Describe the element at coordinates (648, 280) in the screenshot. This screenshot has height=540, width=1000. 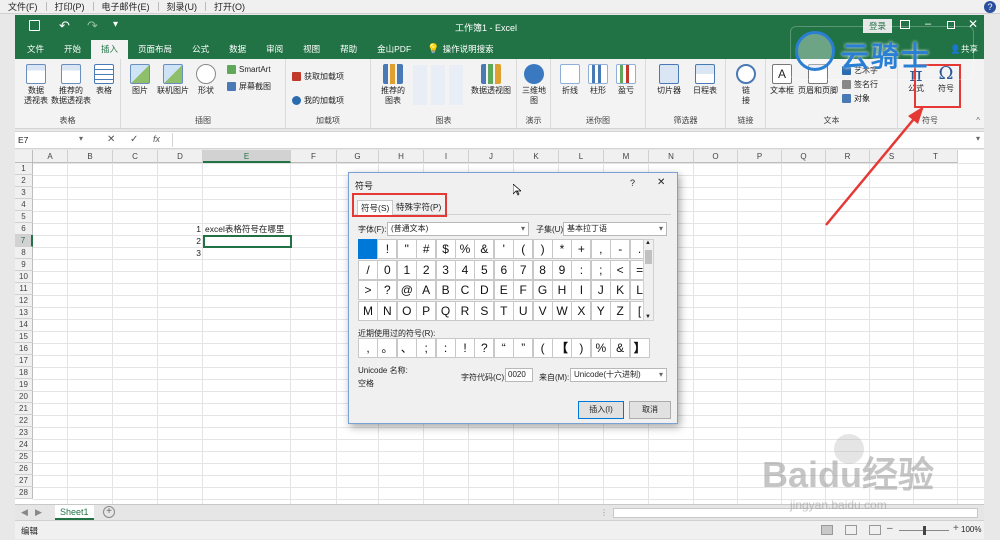
I see `symbol-grid-scrollbar: ▲ ▼` at that location.